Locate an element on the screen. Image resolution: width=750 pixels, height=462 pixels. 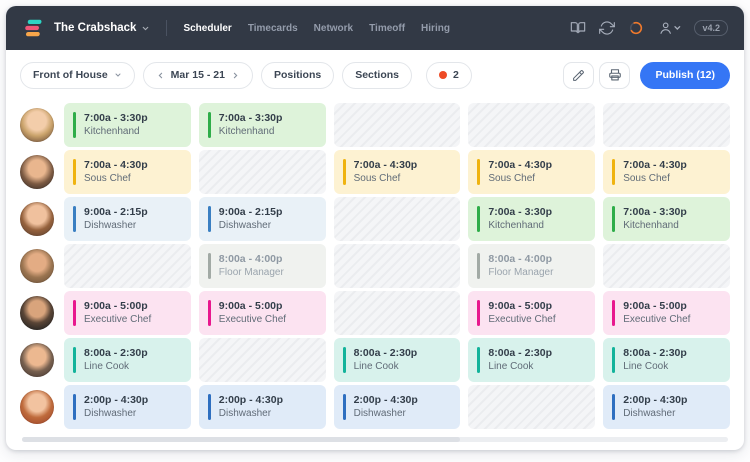
version-badge: v4.2 is located at coordinates (711, 28).